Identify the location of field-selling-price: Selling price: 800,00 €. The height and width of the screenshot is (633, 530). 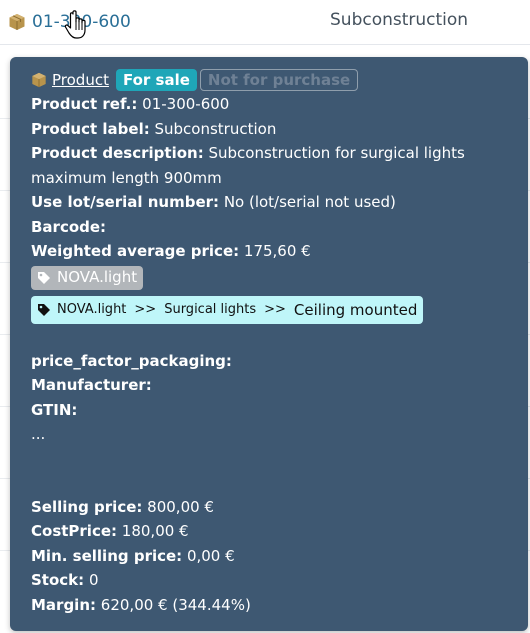
(273, 507).